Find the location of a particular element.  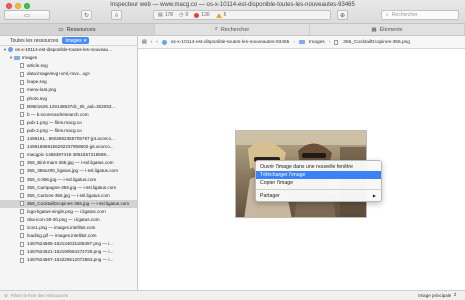

menu-download-image: Télécharger l'image is located at coordinates (318, 175).